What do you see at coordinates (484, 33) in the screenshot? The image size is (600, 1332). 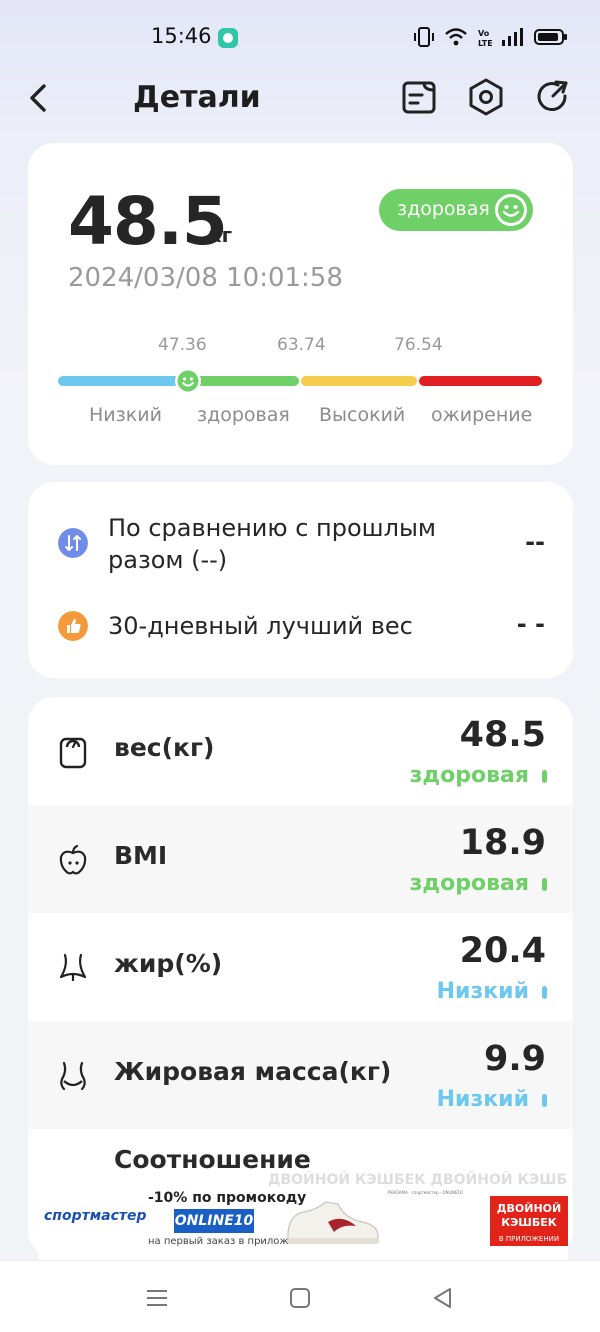 I see `svg-text: Vo` at bounding box center [484, 33].